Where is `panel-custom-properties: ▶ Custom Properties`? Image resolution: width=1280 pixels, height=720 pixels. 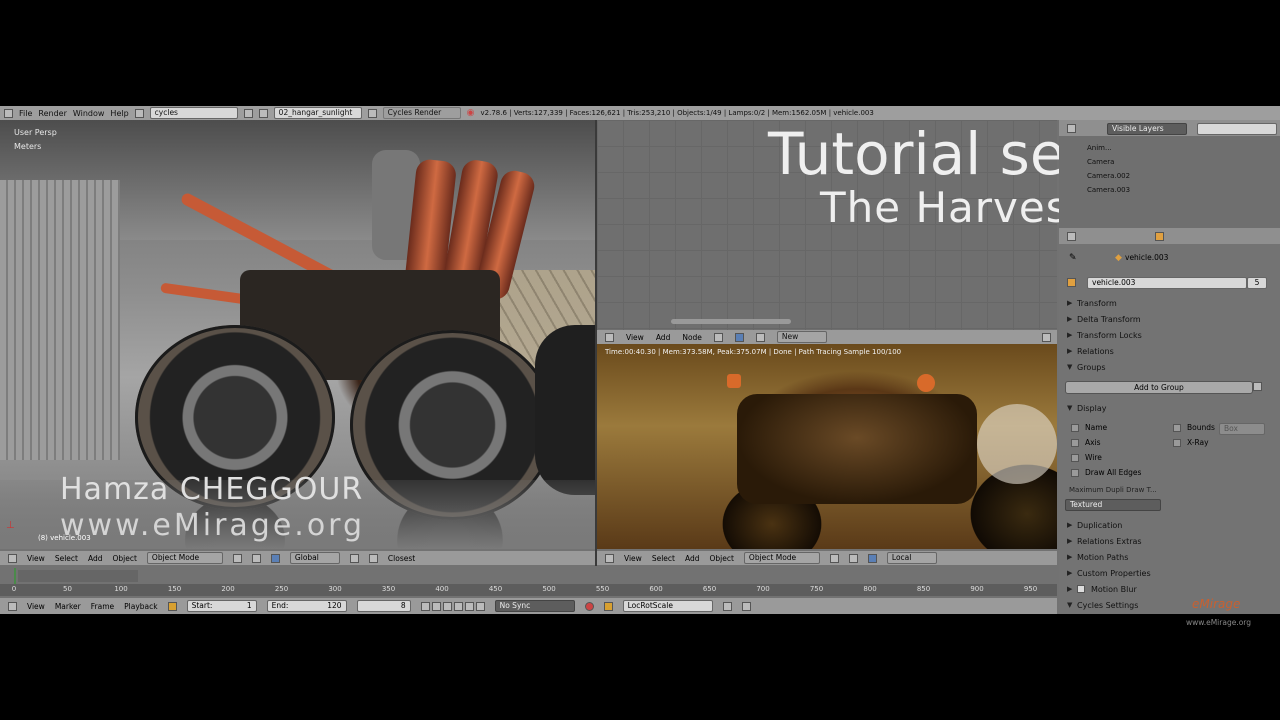 panel-custom-properties: ▶ Custom Properties is located at coordinates (1167, 573).